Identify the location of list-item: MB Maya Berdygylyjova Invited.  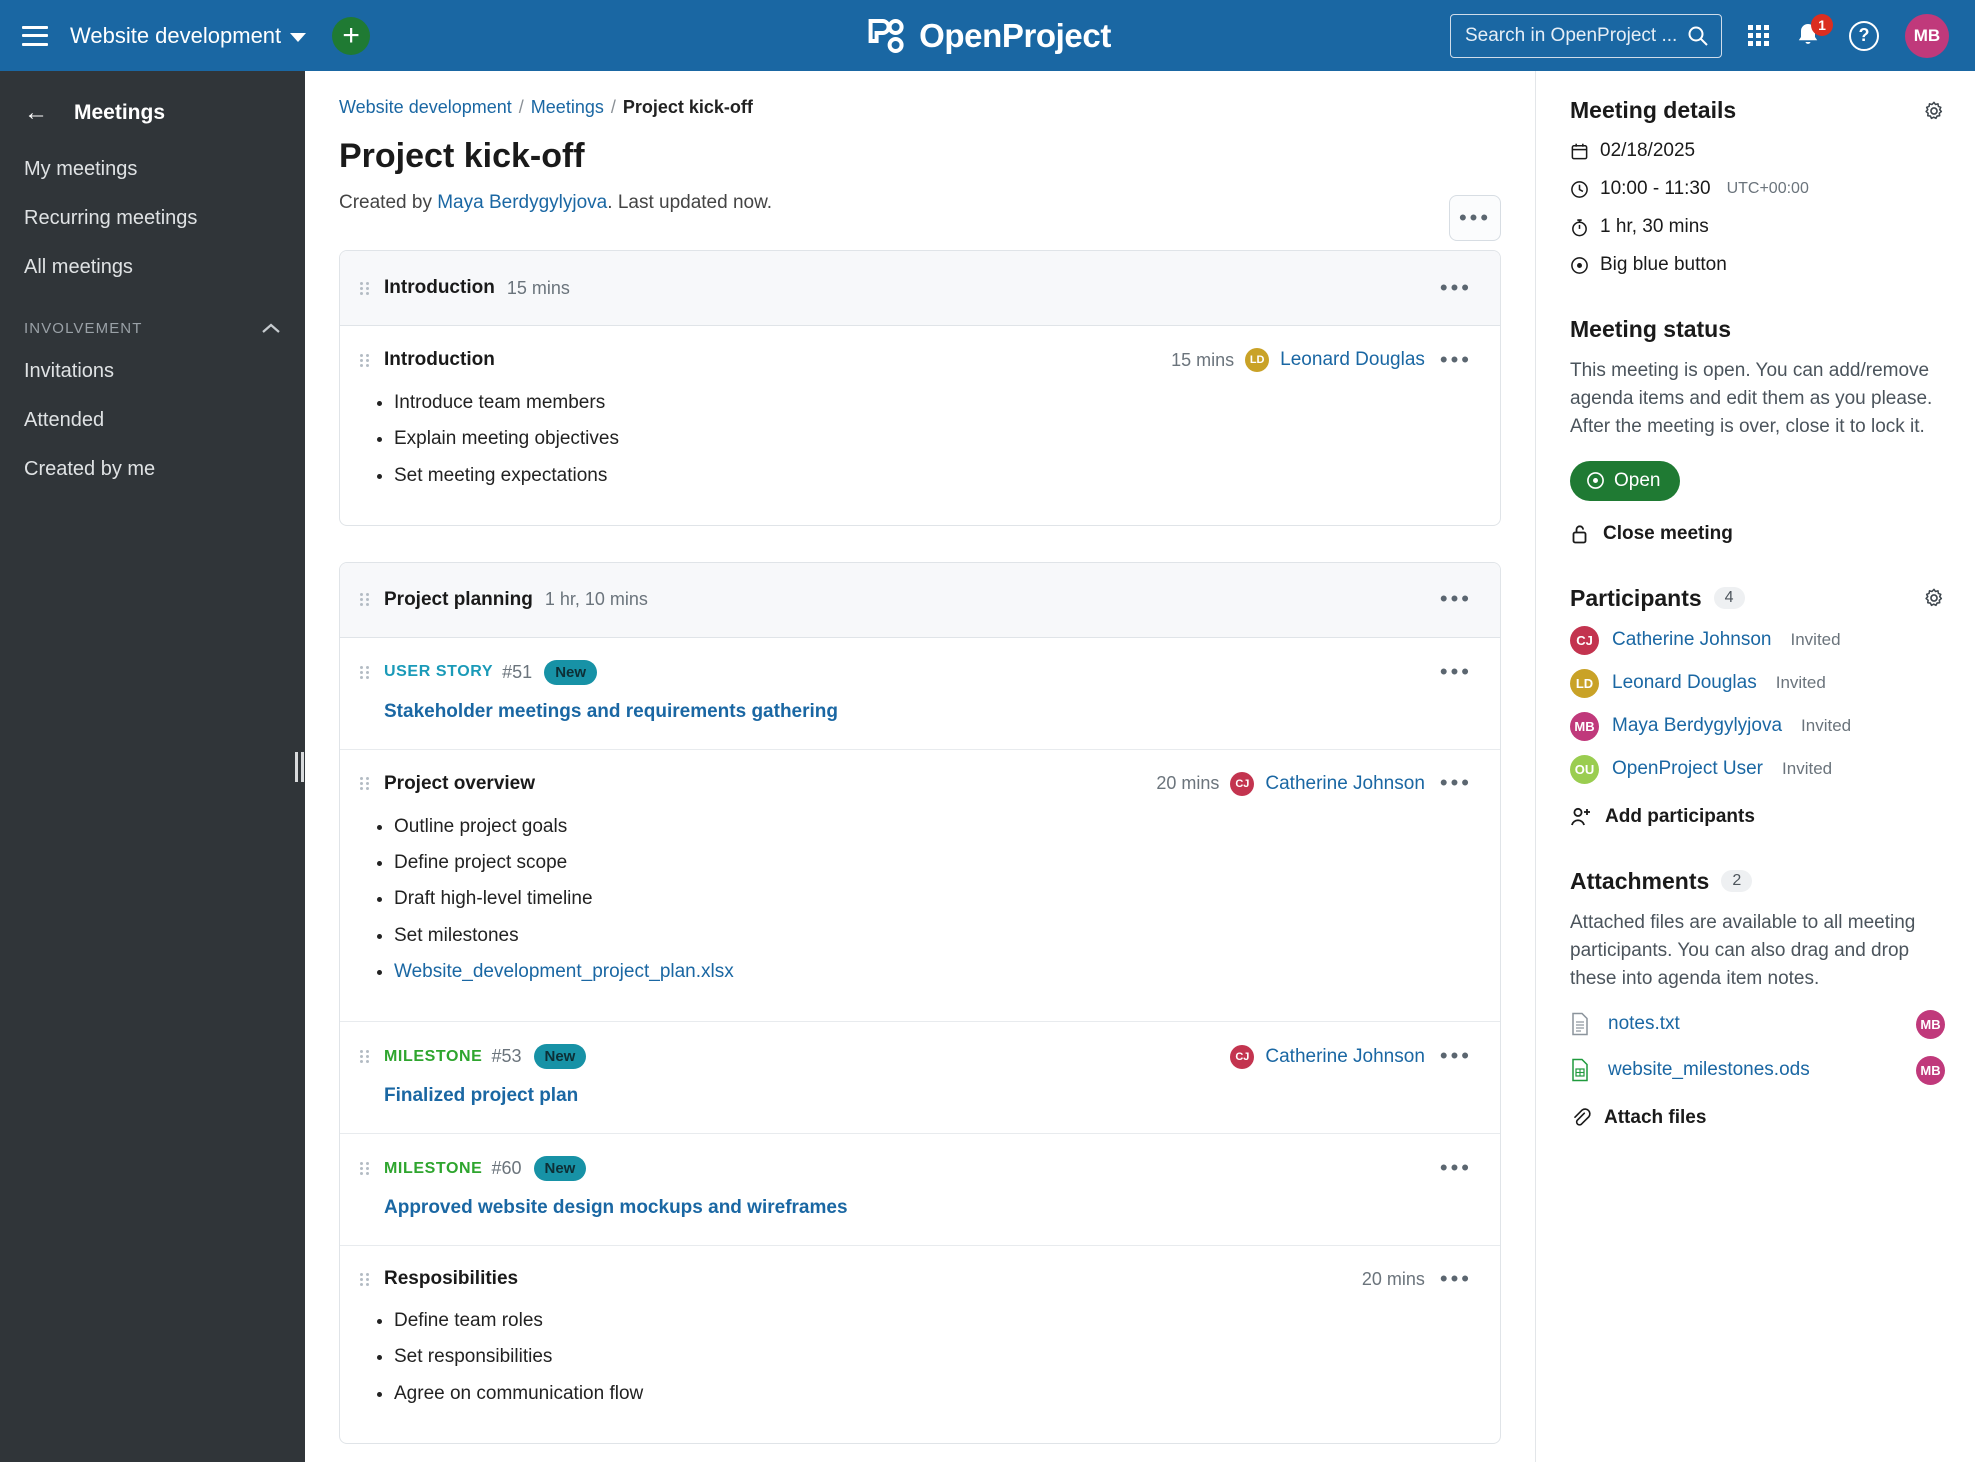
(1757, 726).